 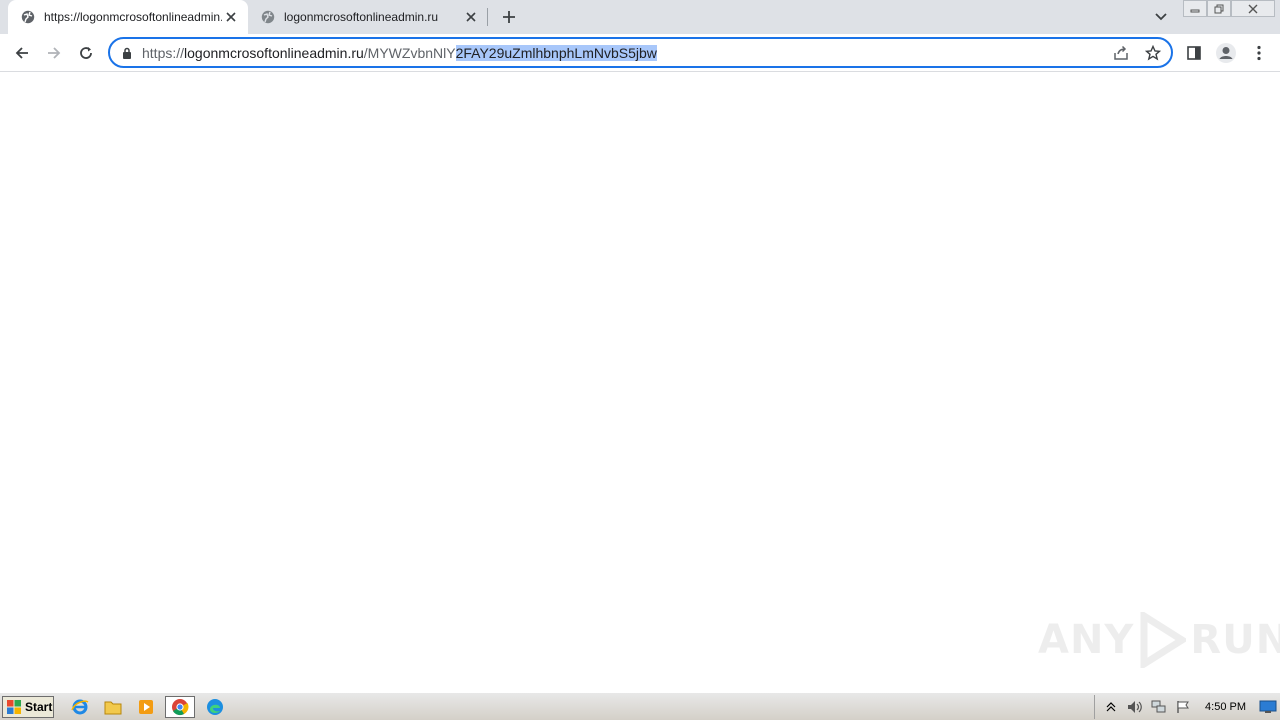 What do you see at coordinates (1163, 640) in the screenshot?
I see `play-icon` at bounding box center [1163, 640].